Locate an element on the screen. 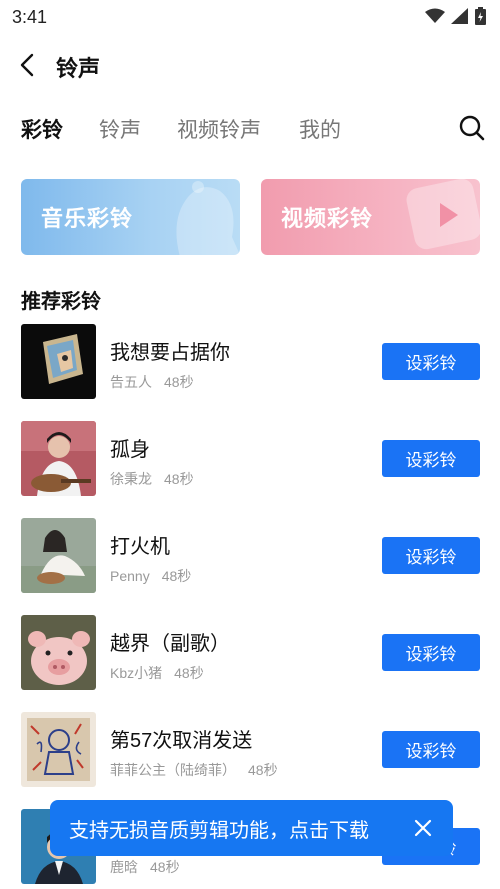  back-button is located at coordinates (27, 65).